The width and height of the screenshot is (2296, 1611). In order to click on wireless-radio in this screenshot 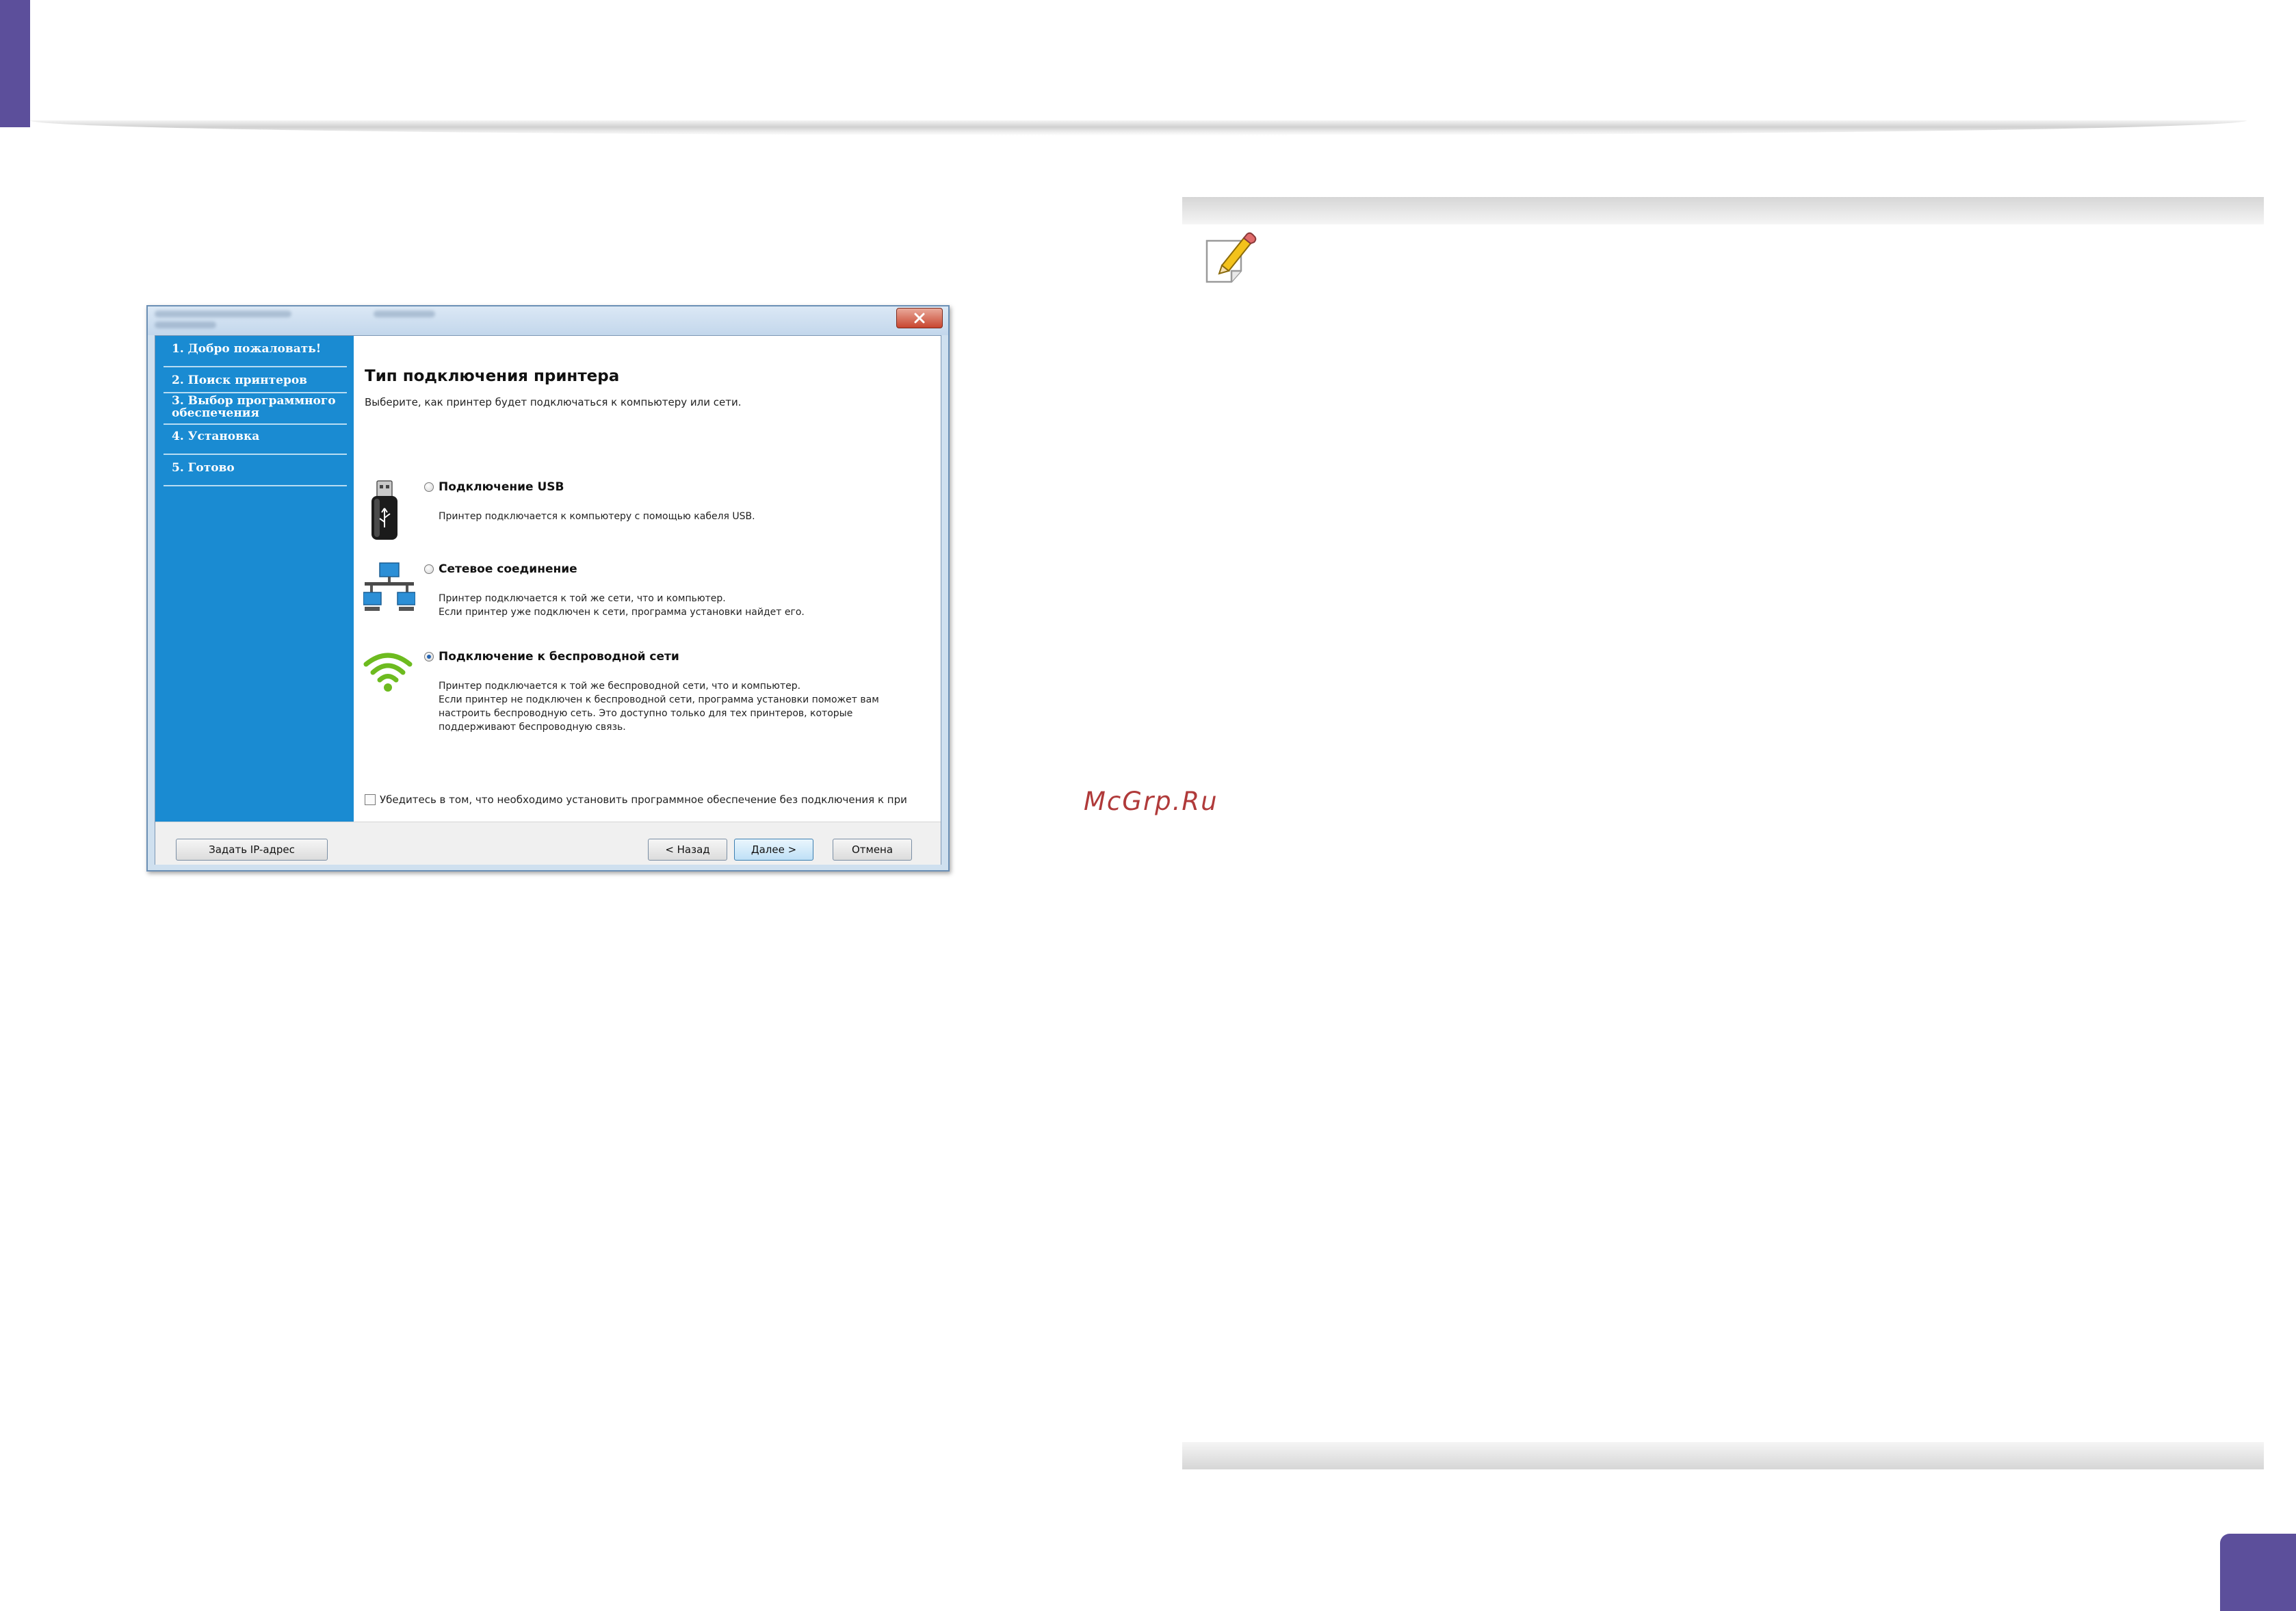, I will do `click(429, 657)`.